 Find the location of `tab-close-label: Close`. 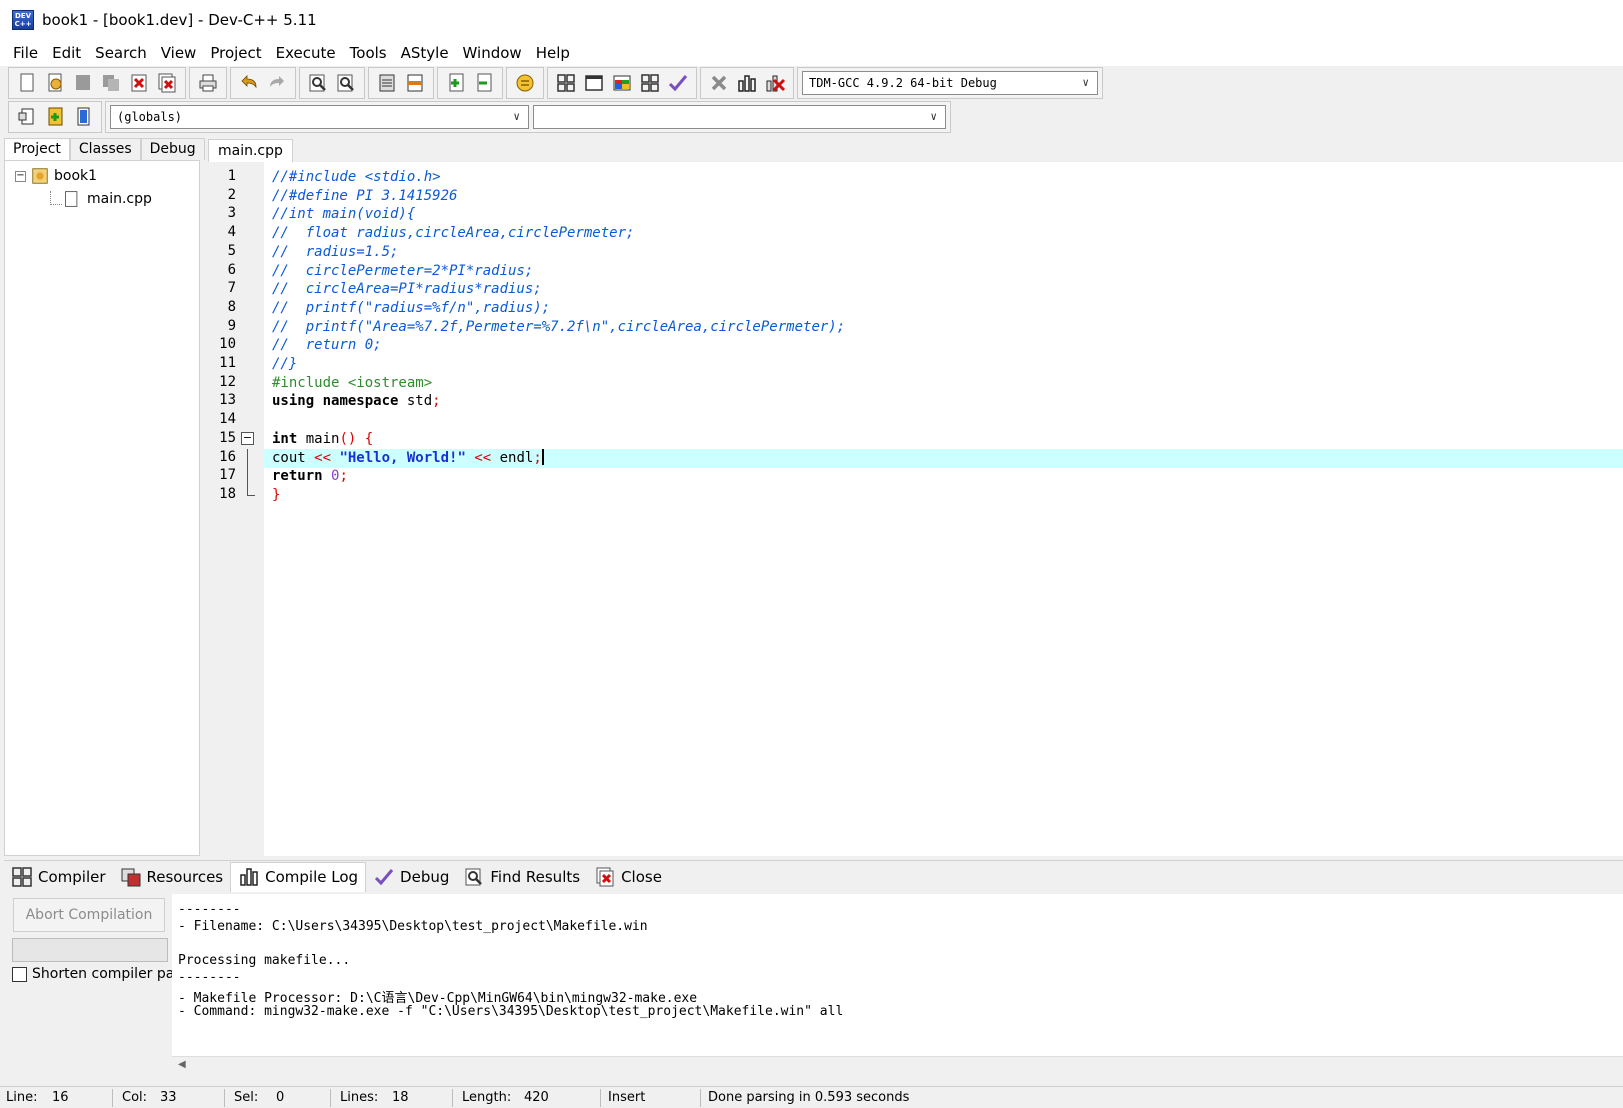

tab-close-label: Close is located at coordinates (641, 876).